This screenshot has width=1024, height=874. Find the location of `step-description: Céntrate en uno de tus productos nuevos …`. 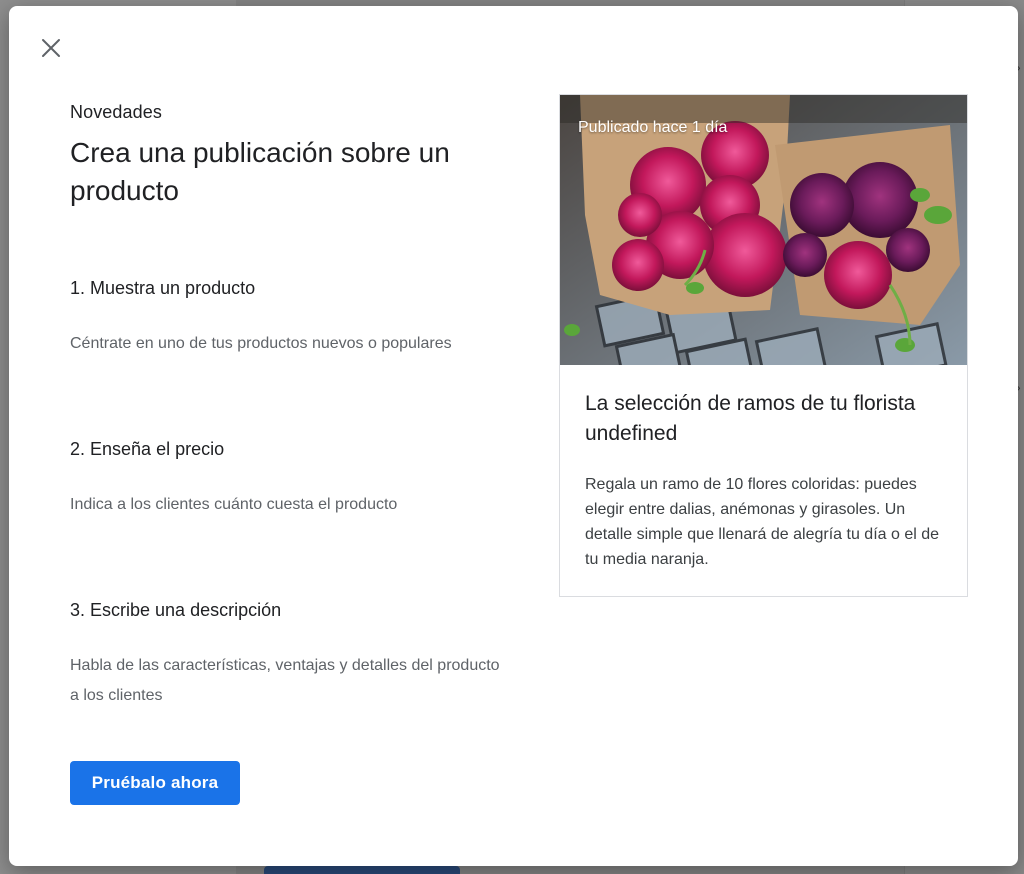

step-description: Céntrate en uno de tus productos nuevos … is located at coordinates (261, 343).